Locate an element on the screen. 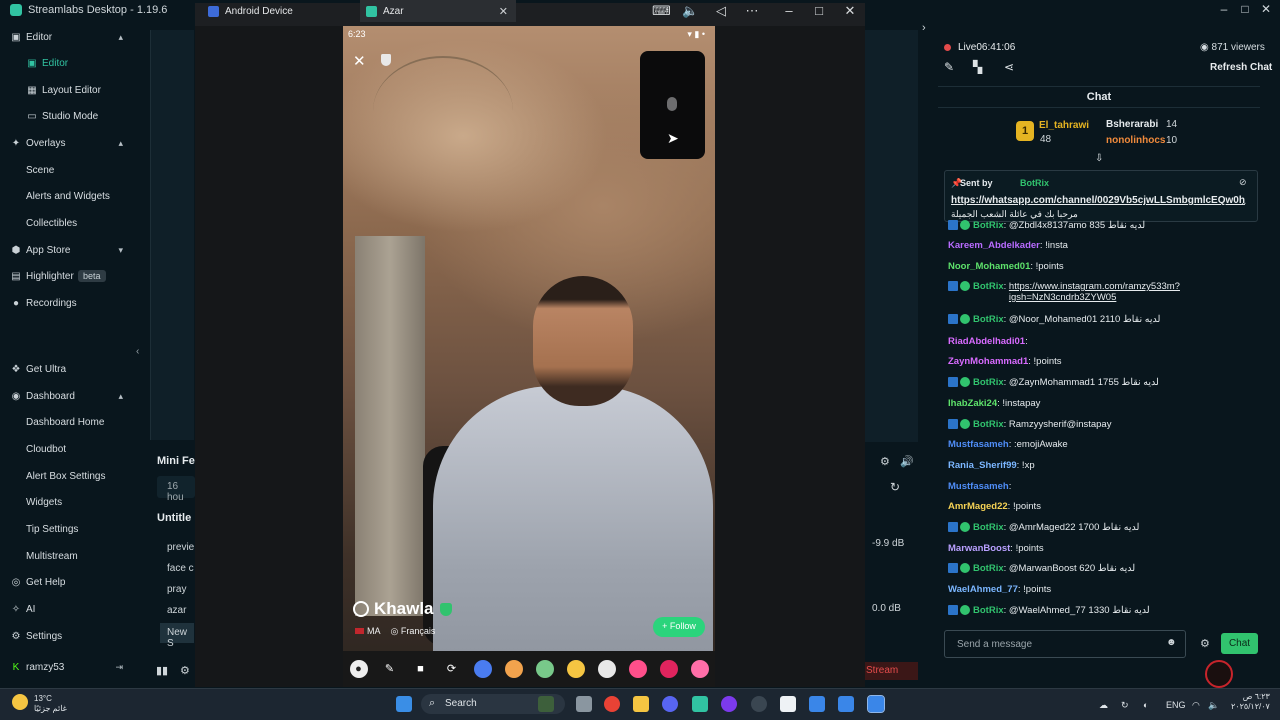  heart-icon is located at coordinates (637, 669).